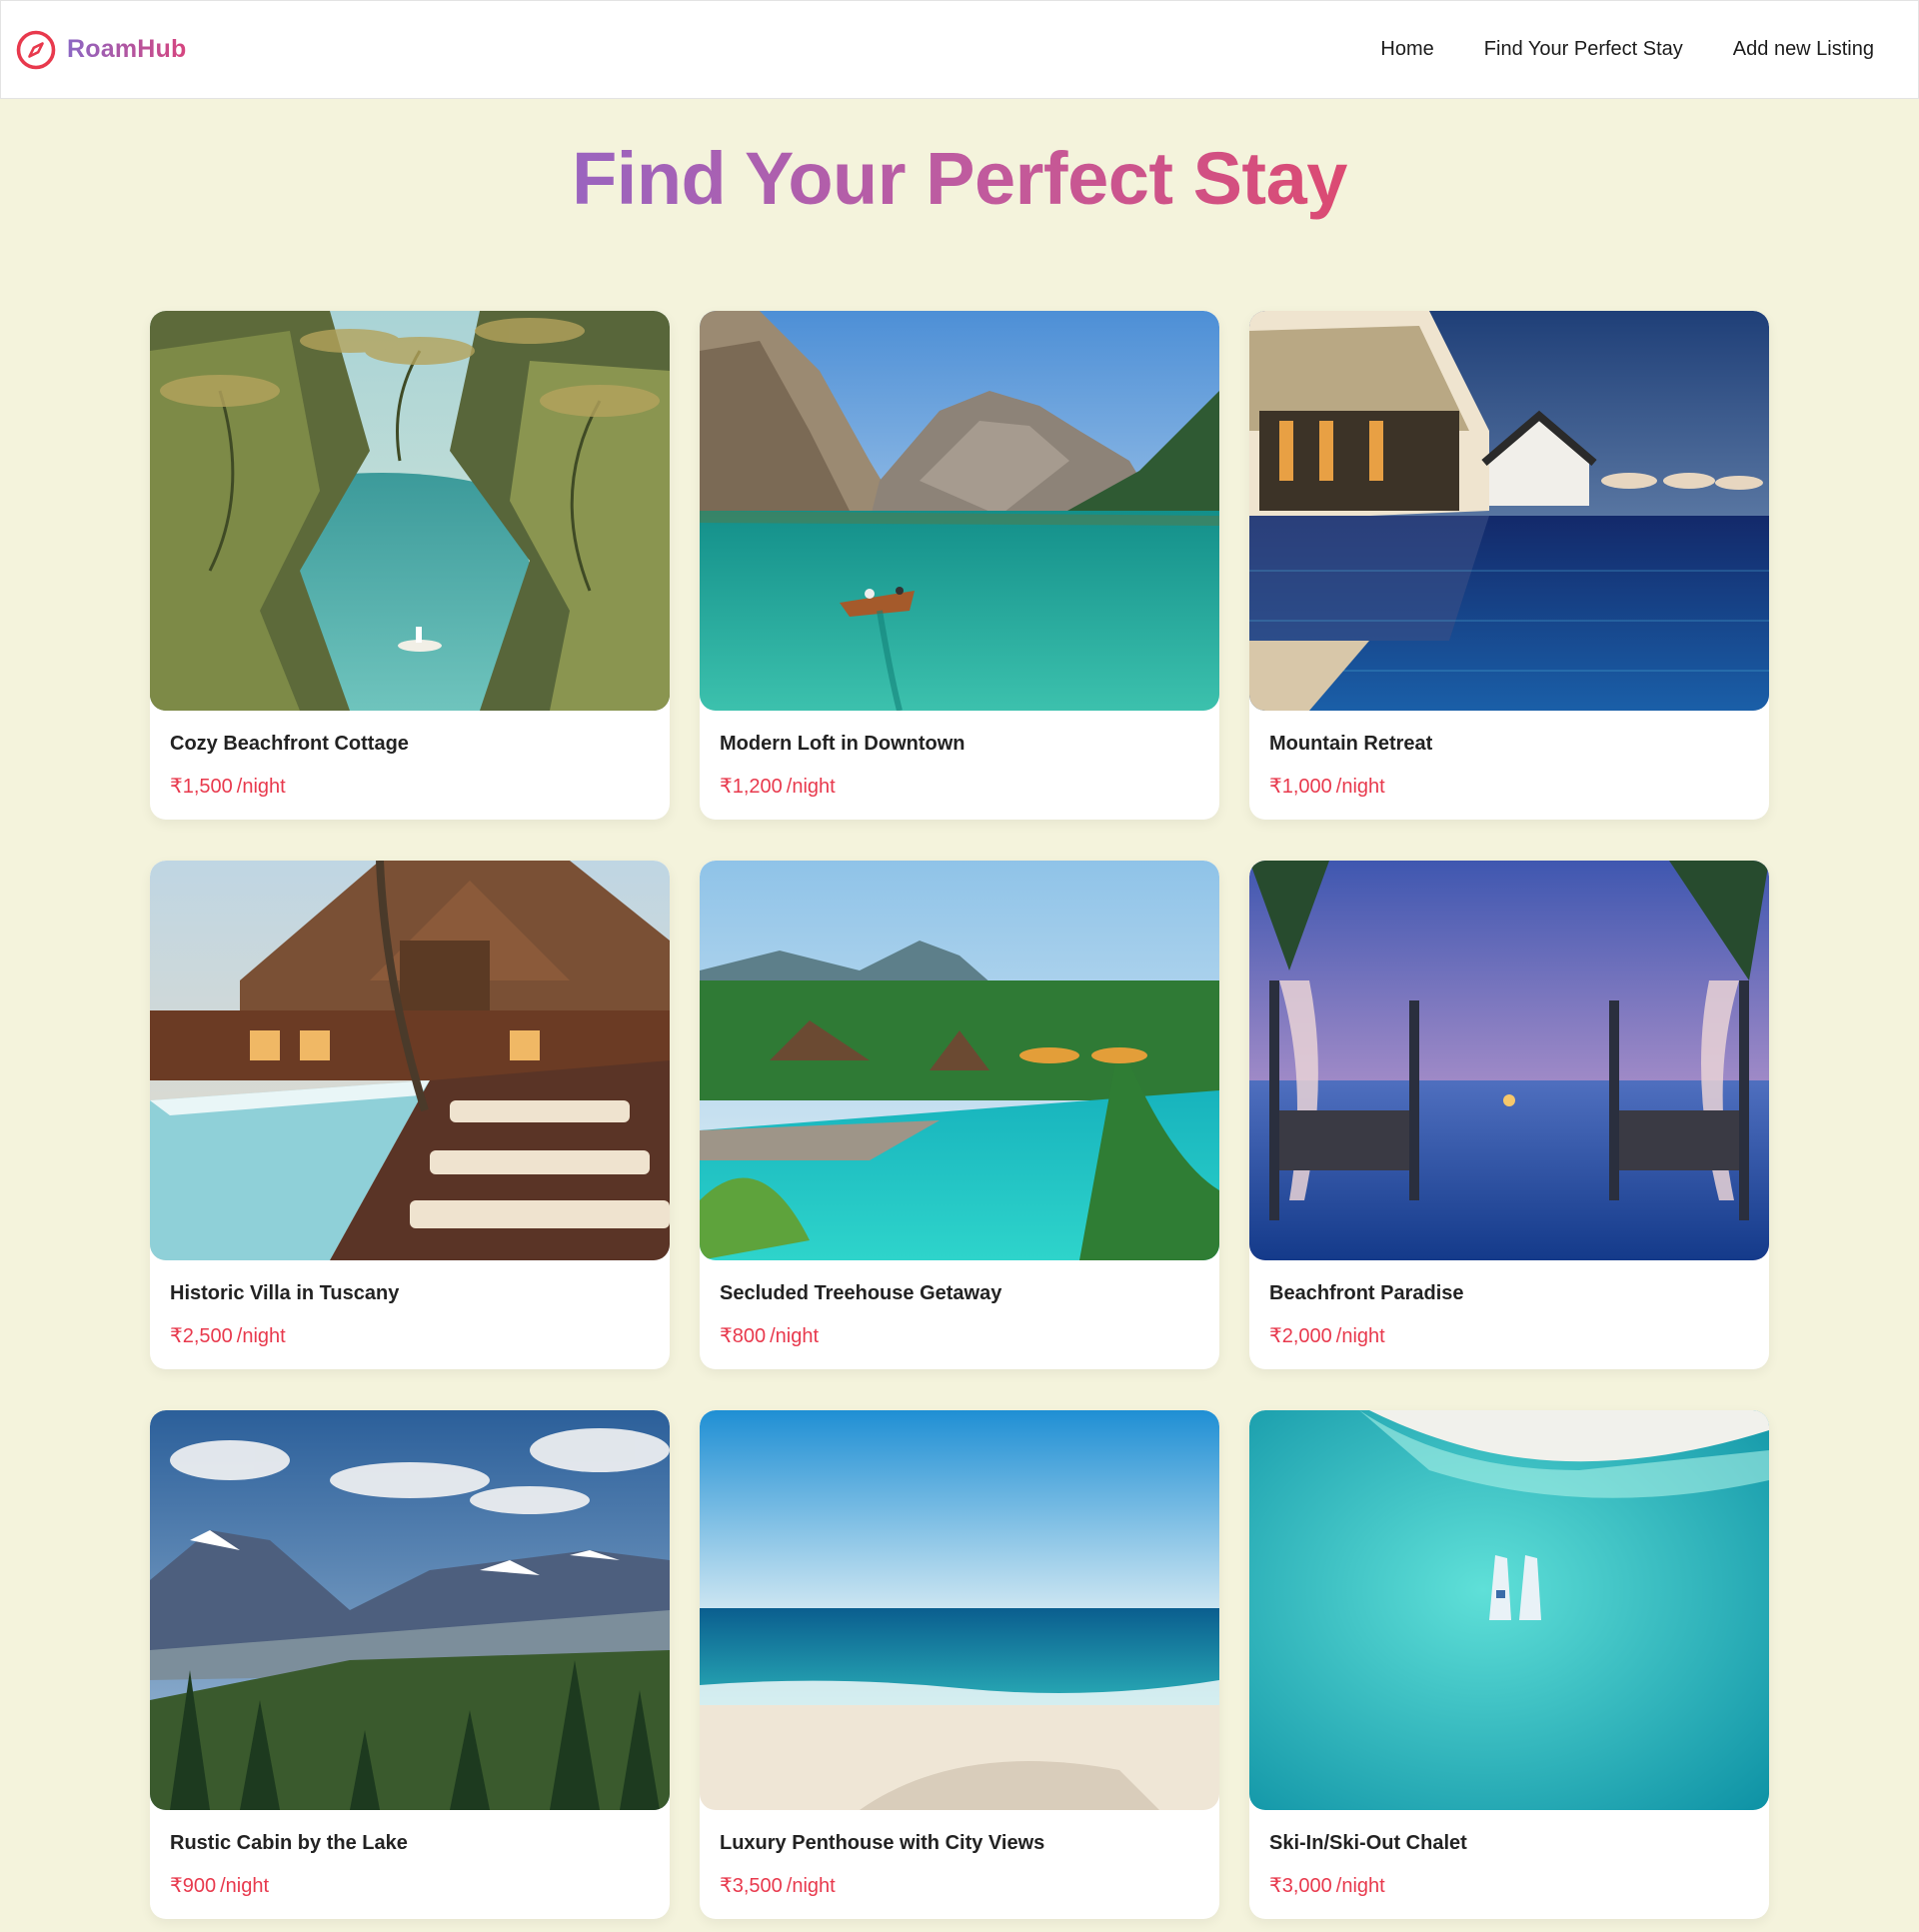 The image size is (1919, 1932). I want to click on listing-title: Historic Villa in Tuscany, so click(285, 1293).